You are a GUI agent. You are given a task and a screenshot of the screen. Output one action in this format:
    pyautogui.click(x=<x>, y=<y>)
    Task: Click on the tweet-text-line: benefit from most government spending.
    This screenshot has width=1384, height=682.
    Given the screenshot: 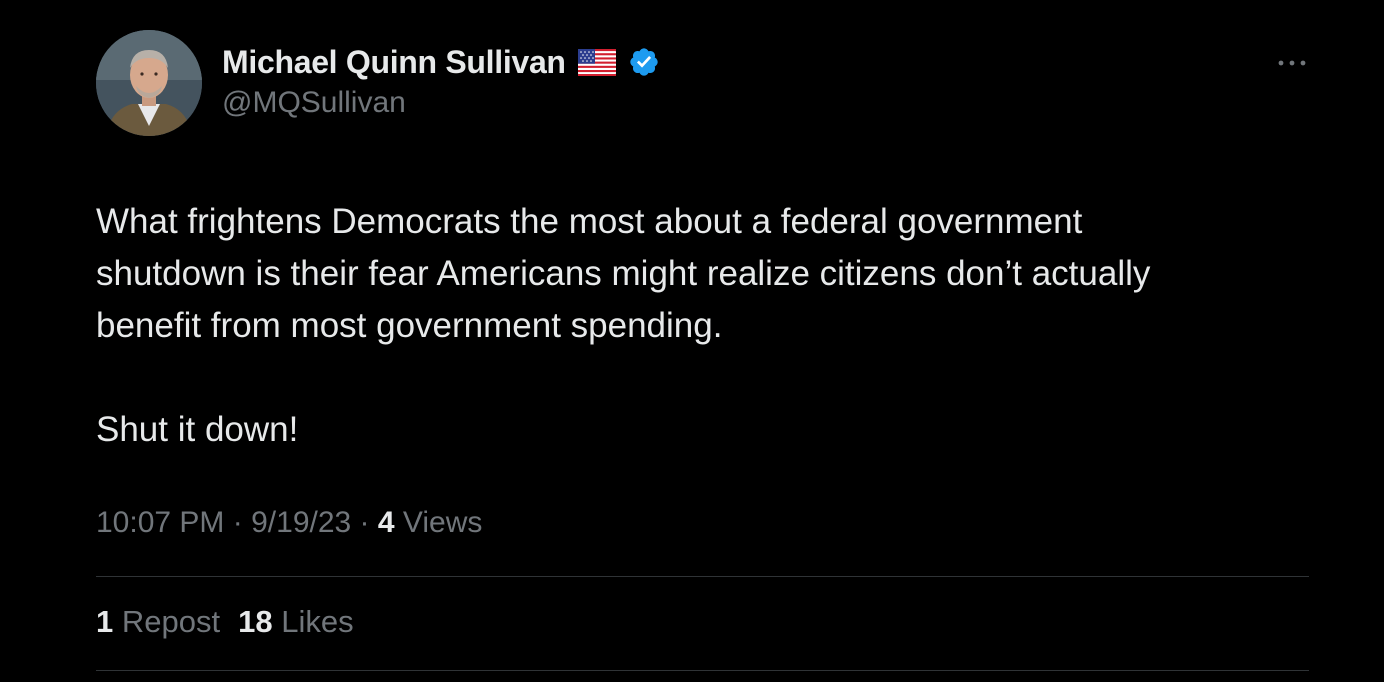 What is the action you would take?
    pyautogui.click(x=409, y=325)
    